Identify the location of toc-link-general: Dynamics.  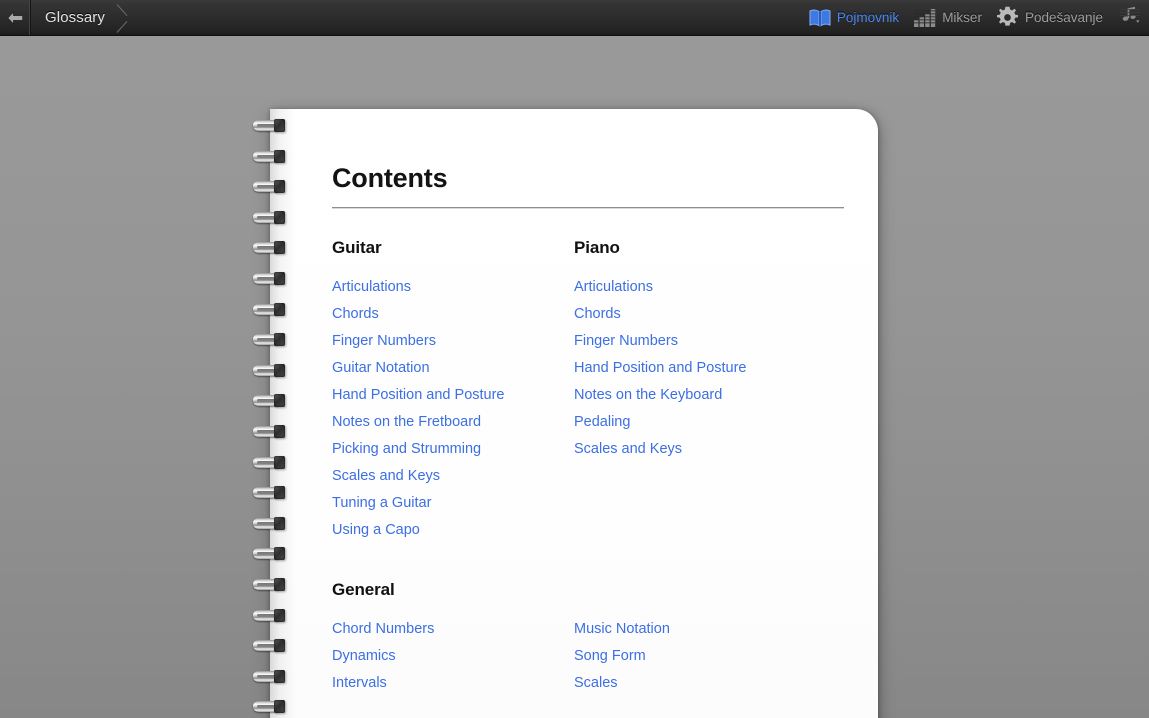
(457, 656).